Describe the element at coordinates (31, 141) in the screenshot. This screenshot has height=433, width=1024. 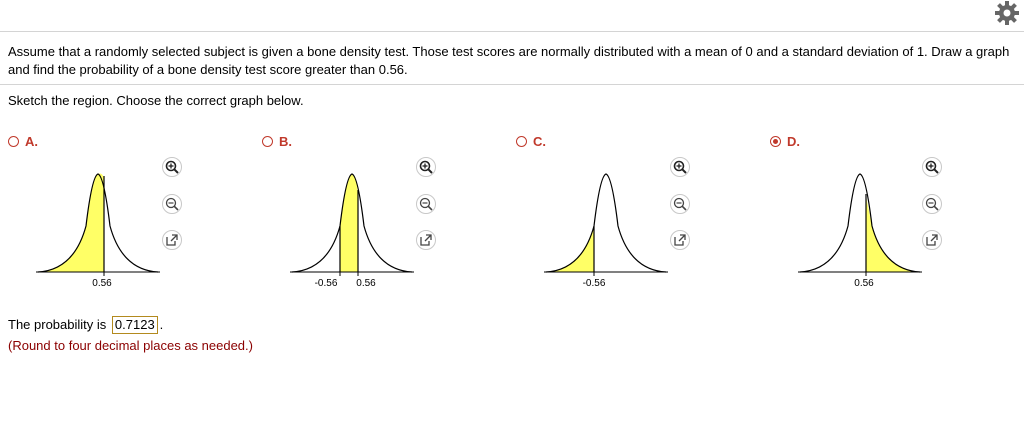
I see `option-a-letter: A.` at that location.